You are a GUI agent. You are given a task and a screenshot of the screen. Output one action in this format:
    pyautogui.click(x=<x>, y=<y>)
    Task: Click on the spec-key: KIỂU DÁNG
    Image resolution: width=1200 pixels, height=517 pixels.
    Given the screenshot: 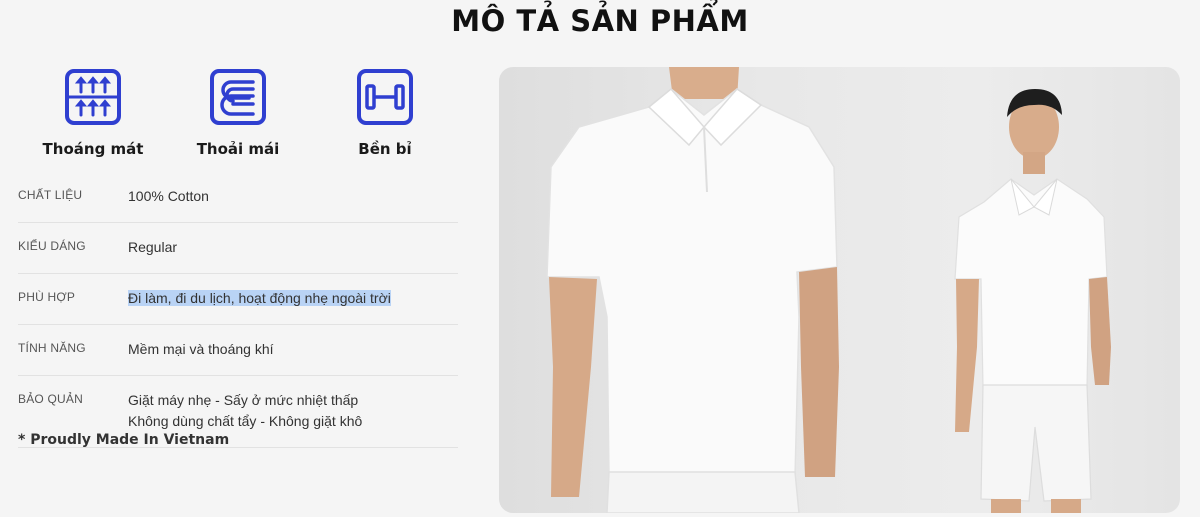 What is the action you would take?
    pyautogui.click(x=52, y=246)
    